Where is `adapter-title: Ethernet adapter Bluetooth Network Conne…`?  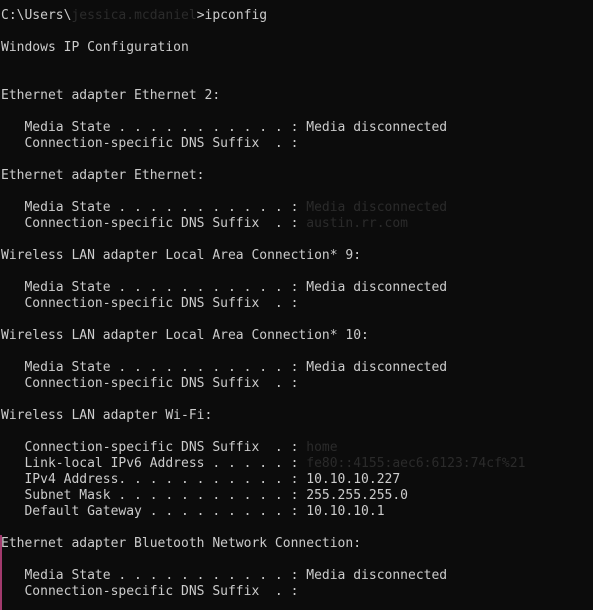
adapter-title: Ethernet adapter Bluetooth Network Conne… is located at coordinates (296, 544).